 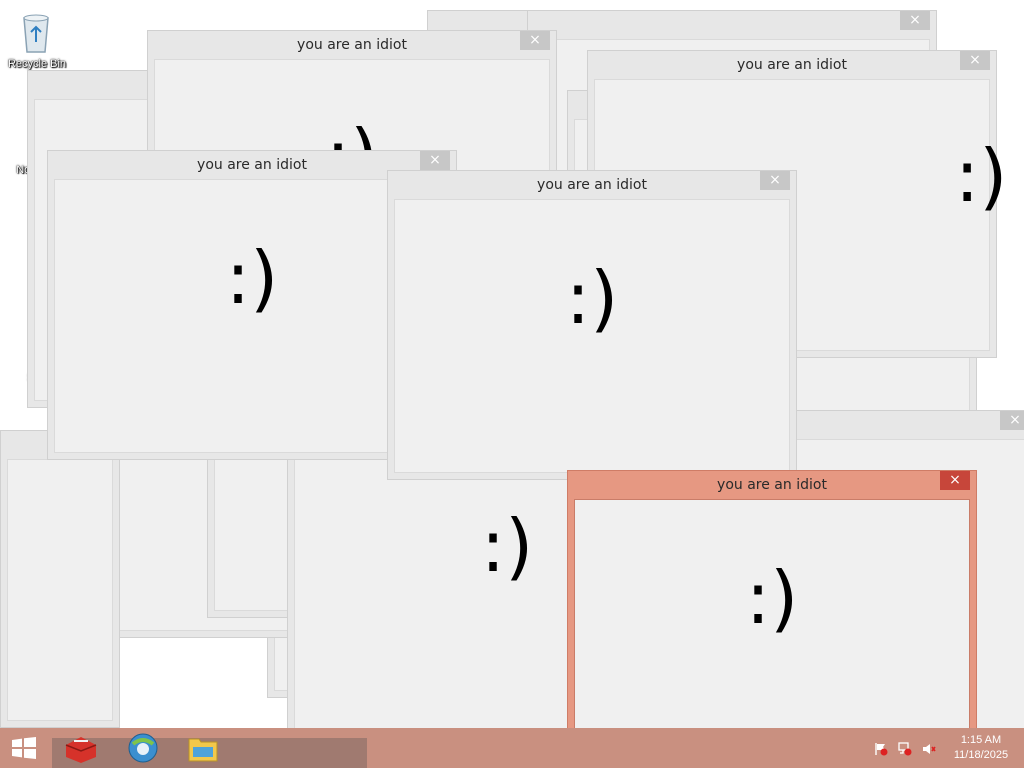 I want to click on taskbar, so click(x=512, y=748).